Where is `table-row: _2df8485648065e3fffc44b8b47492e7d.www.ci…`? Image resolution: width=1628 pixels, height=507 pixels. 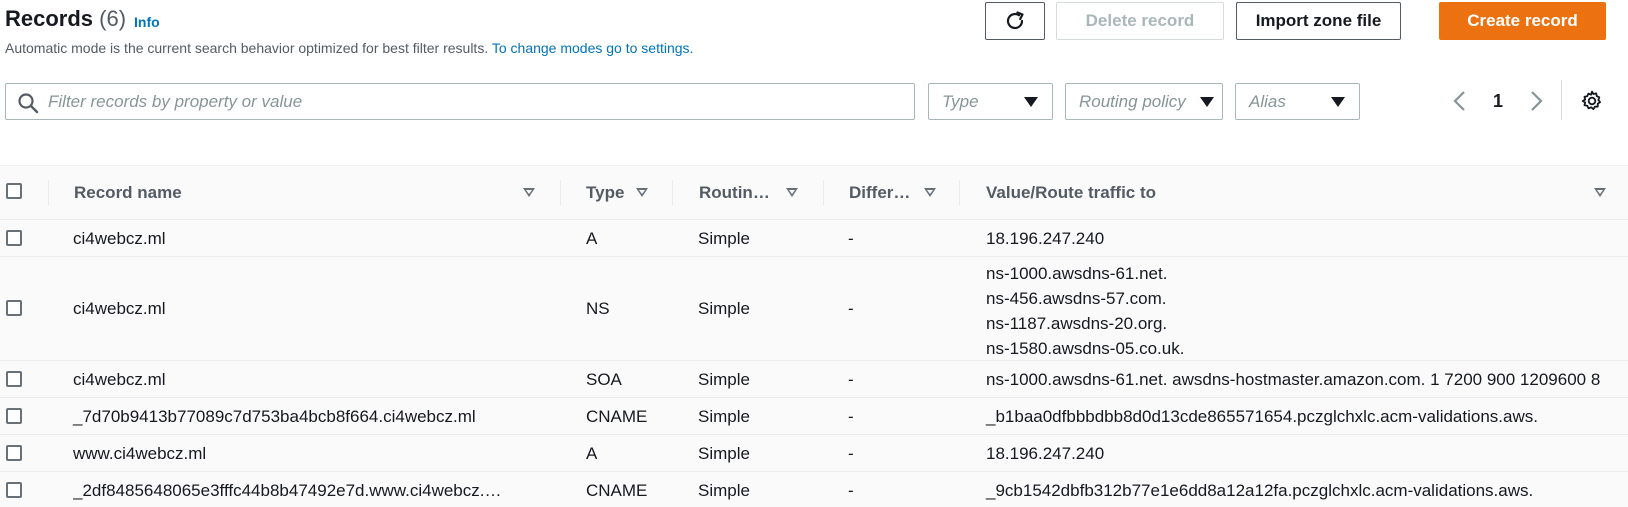
table-row: _2df8485648065e3fffc44b8b47492e7d.www.ci… is located at coordinates (814, 489).